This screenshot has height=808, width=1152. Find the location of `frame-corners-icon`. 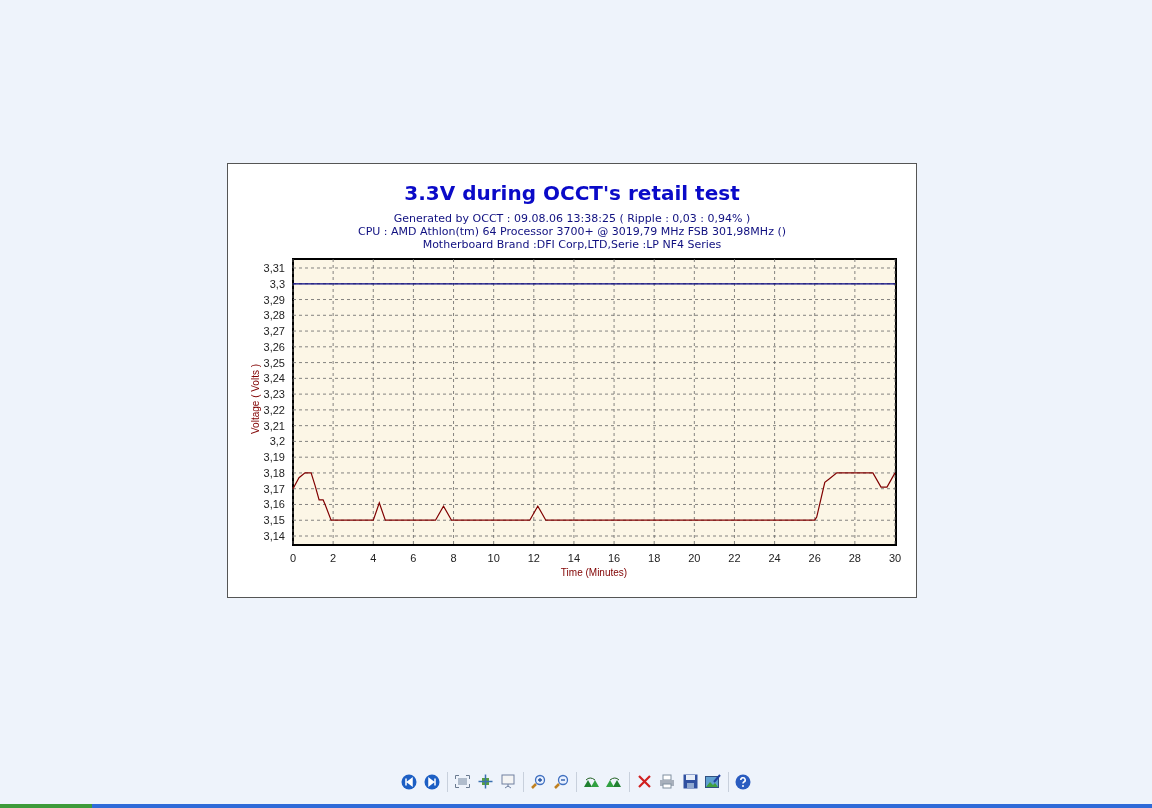

frame-corners-icon is located at coordinates (462, 781).